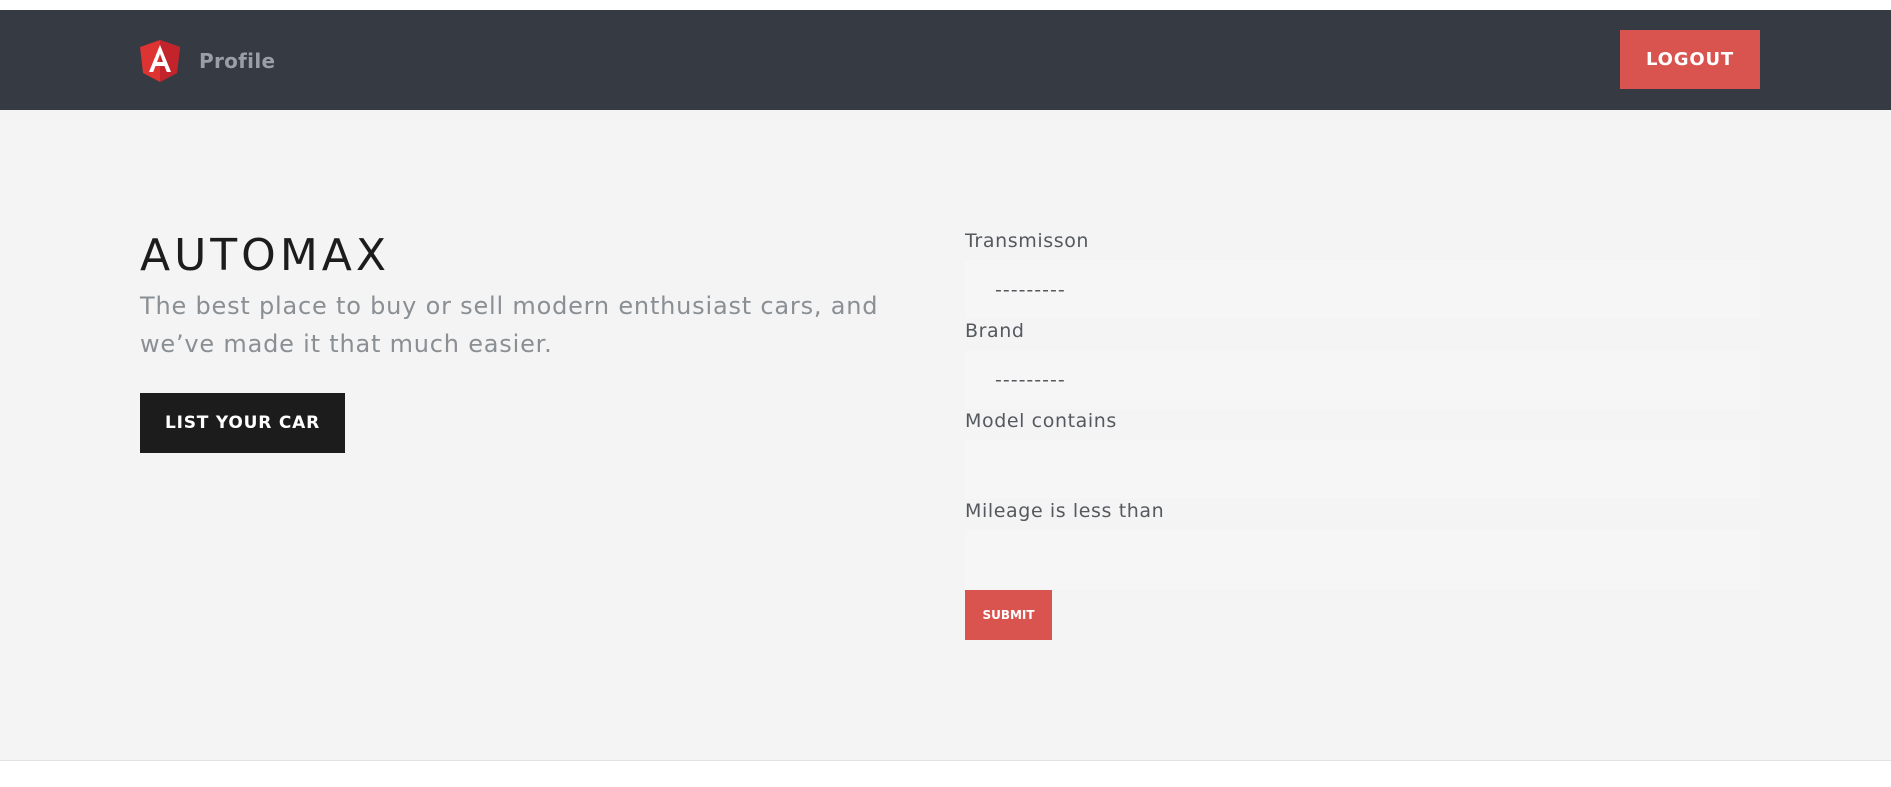 The image size is (1891, 787). Describe the element at coordinates (1362, 379) in the screenshot. I see `brand-select: ---------` at that location.